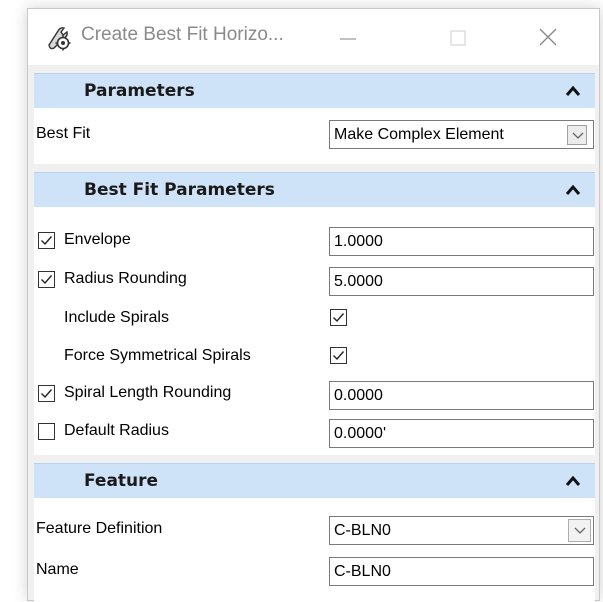 The height and width of the screenshot is (602, 603). Describe the element at coordinates (338, 355) in the screenshot. I see `force-symmetrical-spirals-checkbox` at that location.